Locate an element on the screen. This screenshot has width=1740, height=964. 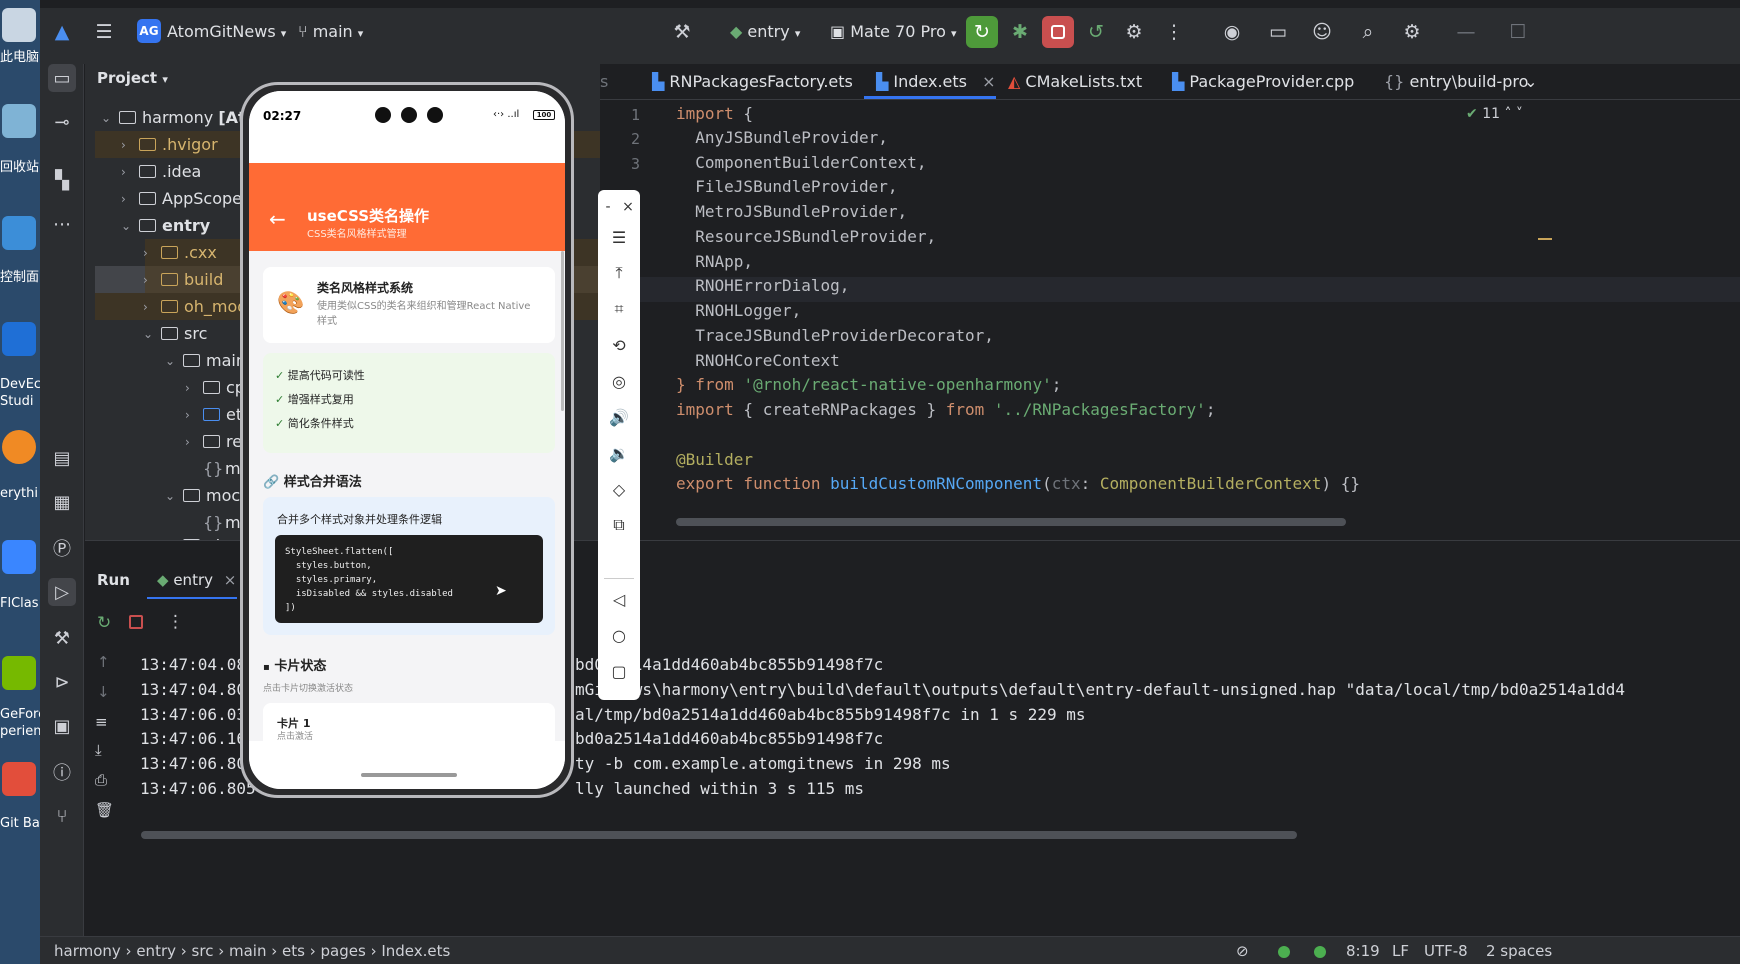
log-horizontal-scrollbar is located at coordinates (719, 835).